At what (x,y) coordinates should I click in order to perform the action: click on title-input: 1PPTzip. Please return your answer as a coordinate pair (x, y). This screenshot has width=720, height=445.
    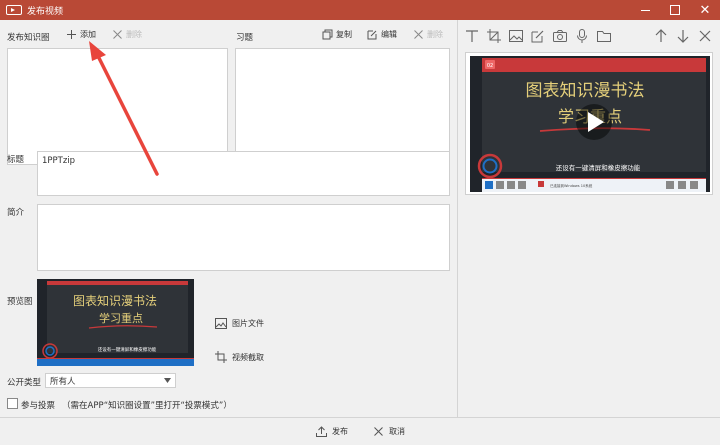
    Looking at the image, I should click on (243, 173).